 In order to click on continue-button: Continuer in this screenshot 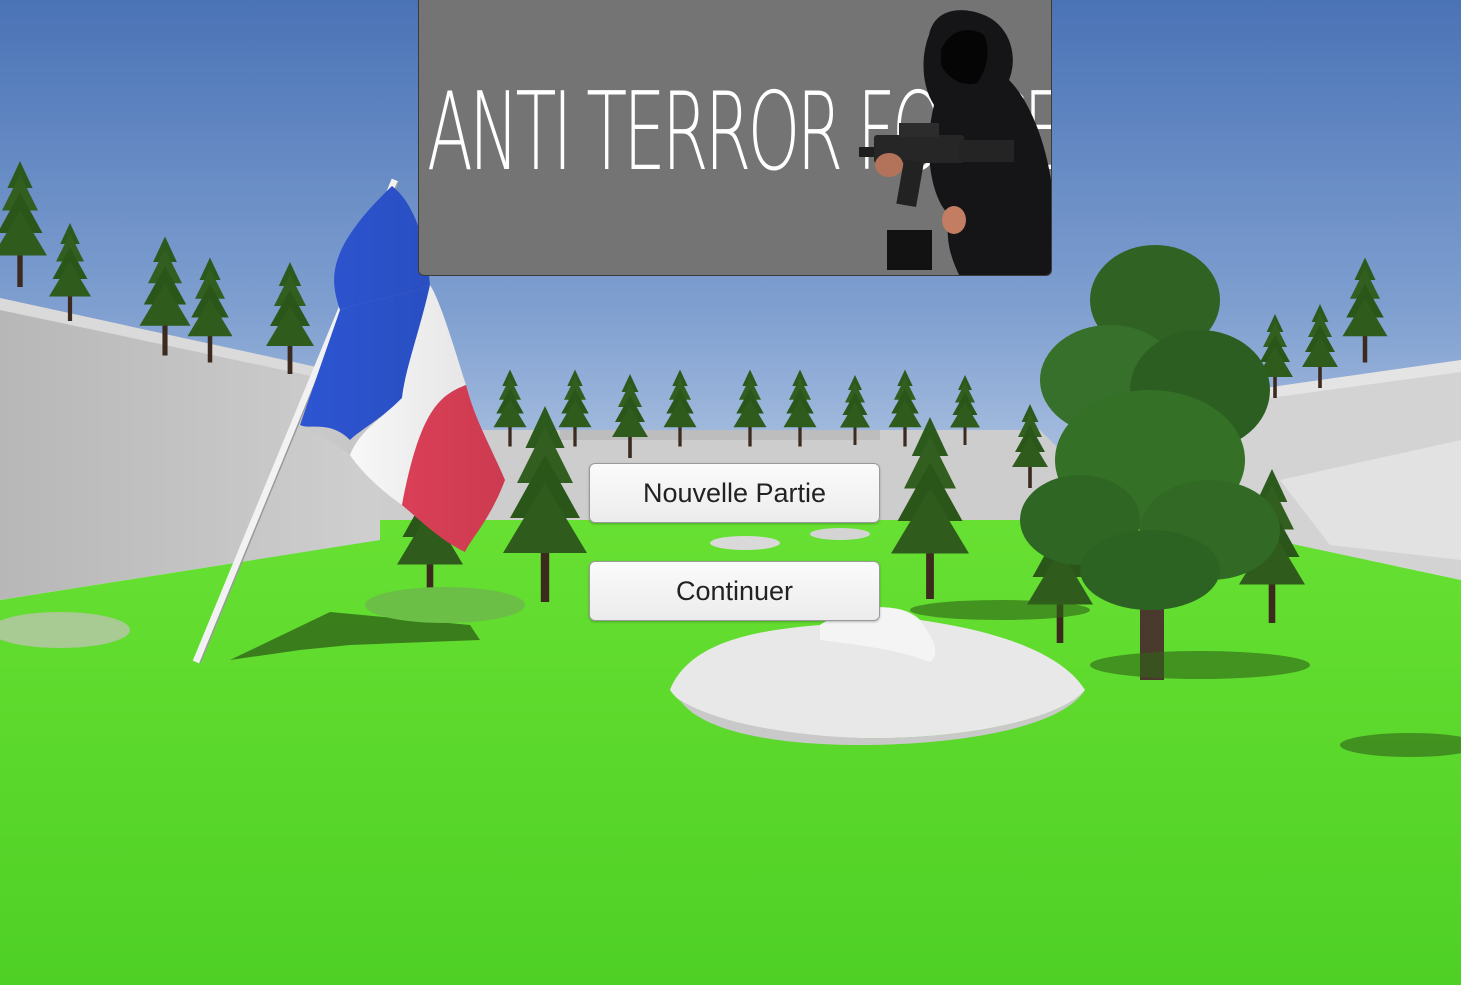, I will do `click(734, 591)`.